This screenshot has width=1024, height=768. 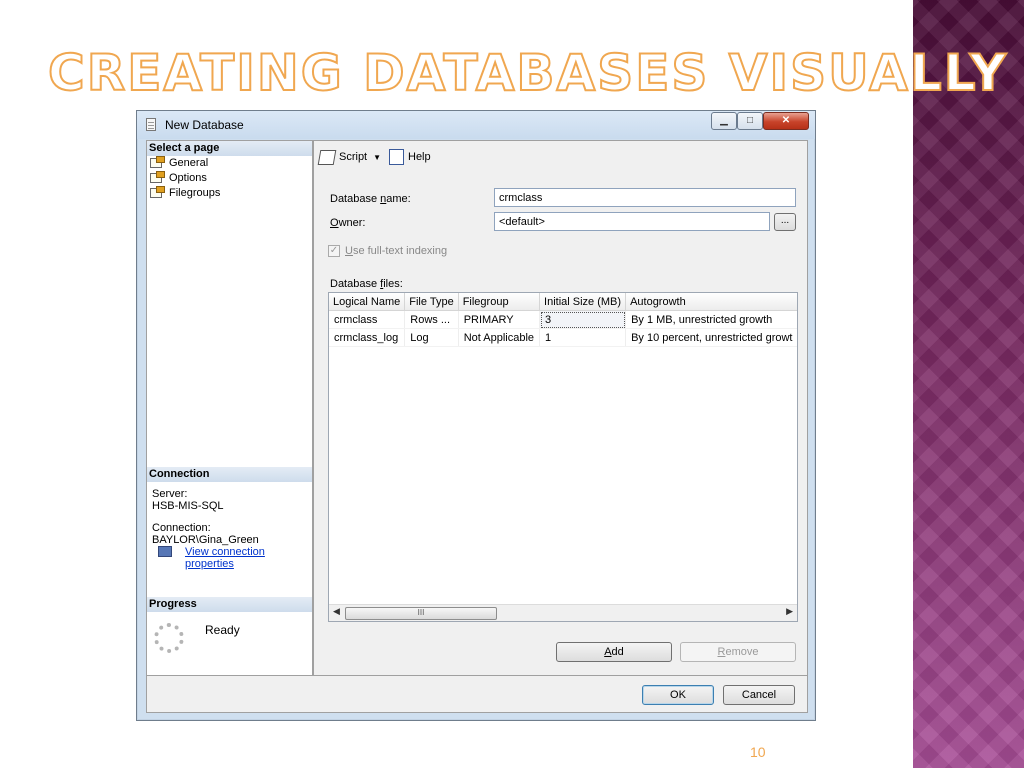 I want to click on initial-size-cell: 1, so click(x=583, y=337).